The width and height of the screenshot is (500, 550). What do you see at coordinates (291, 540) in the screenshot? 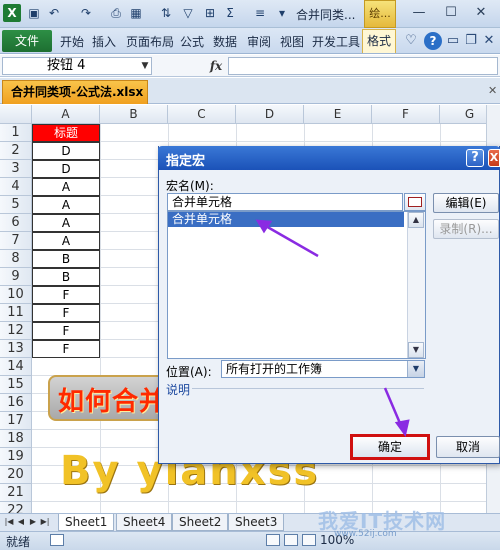
I see `page-layout-view-icon` at bounding box center [291, 540].